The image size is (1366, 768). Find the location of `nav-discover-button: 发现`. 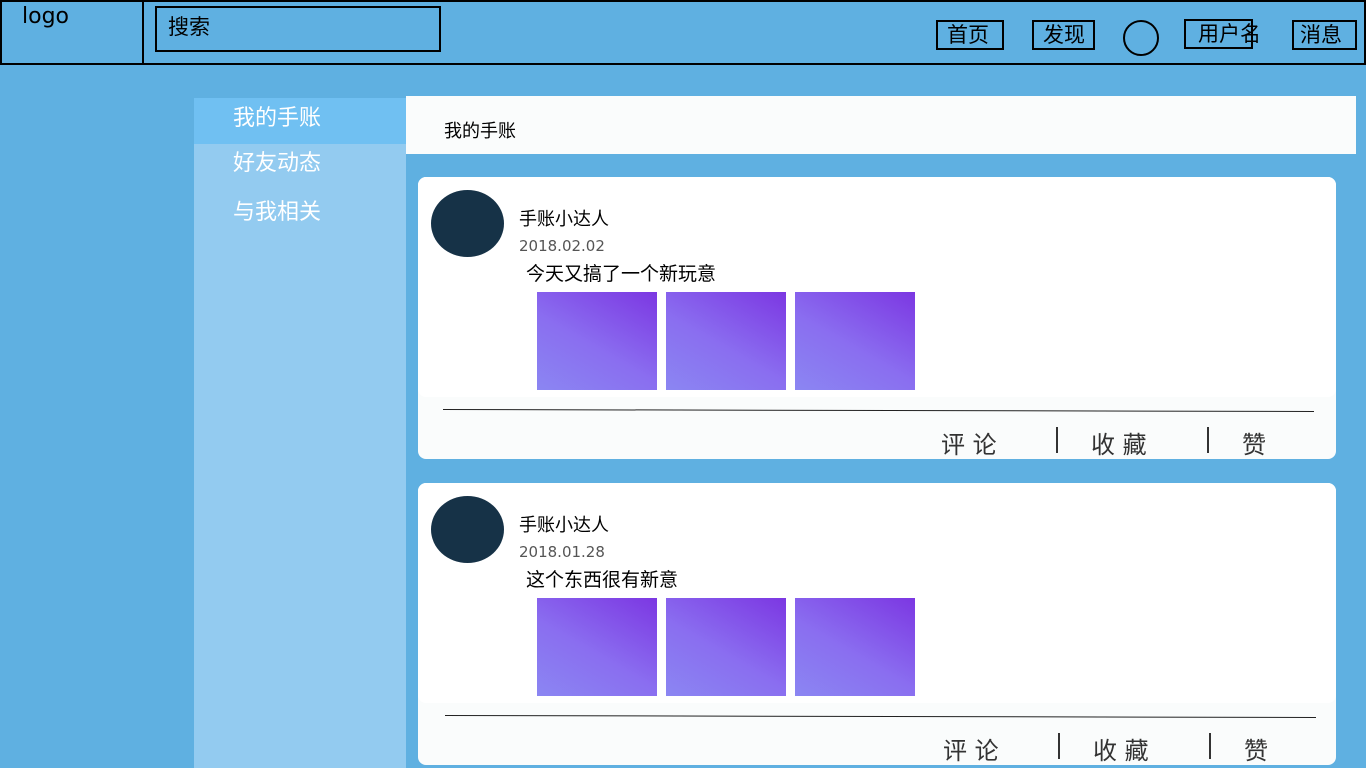

nav-discover-button: 发现 is located at coordinates (1063, 35).